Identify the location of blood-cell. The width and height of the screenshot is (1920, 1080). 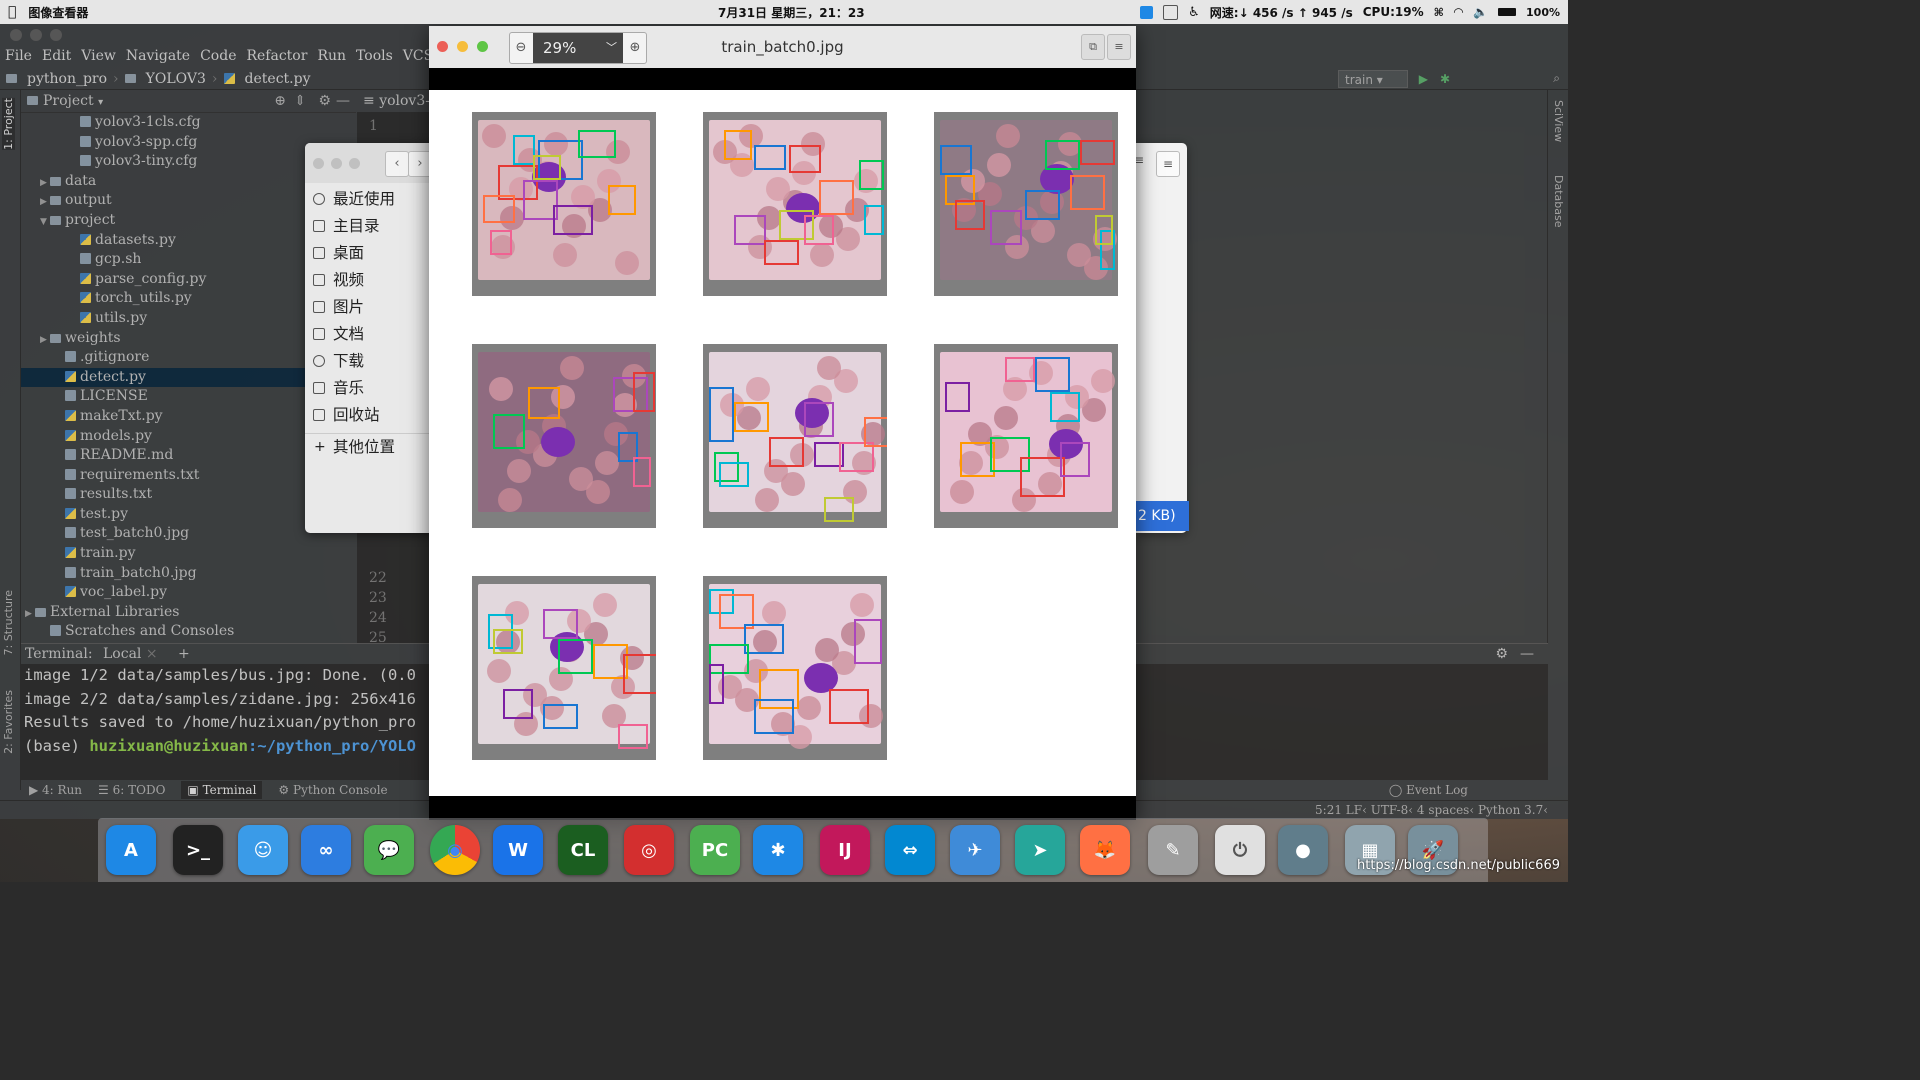
(862, 605).